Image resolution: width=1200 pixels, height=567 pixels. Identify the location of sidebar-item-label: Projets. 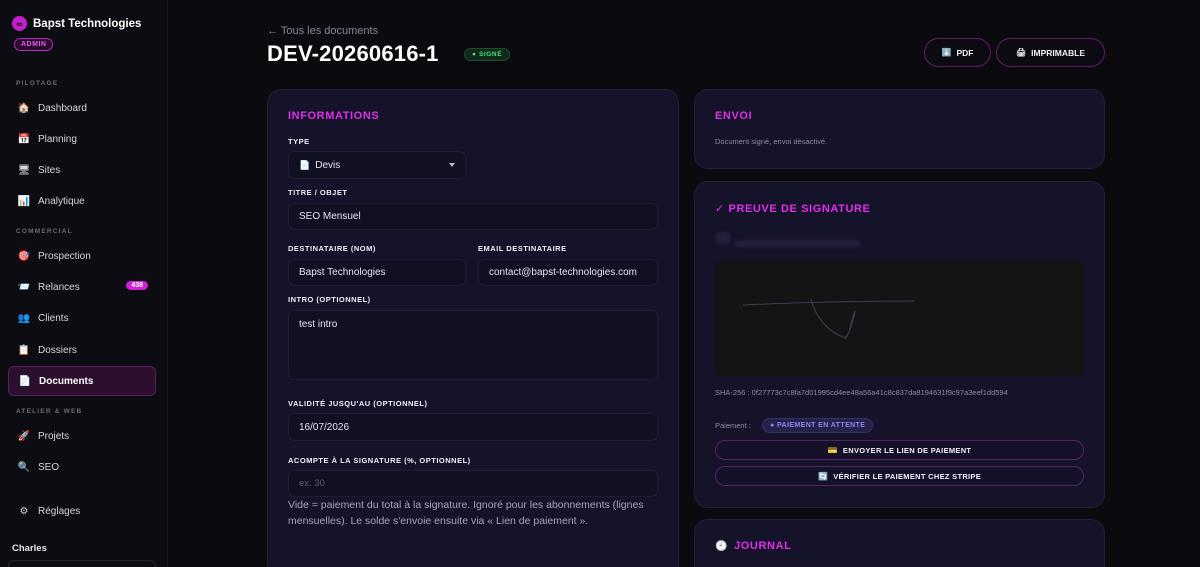
(54, 436).